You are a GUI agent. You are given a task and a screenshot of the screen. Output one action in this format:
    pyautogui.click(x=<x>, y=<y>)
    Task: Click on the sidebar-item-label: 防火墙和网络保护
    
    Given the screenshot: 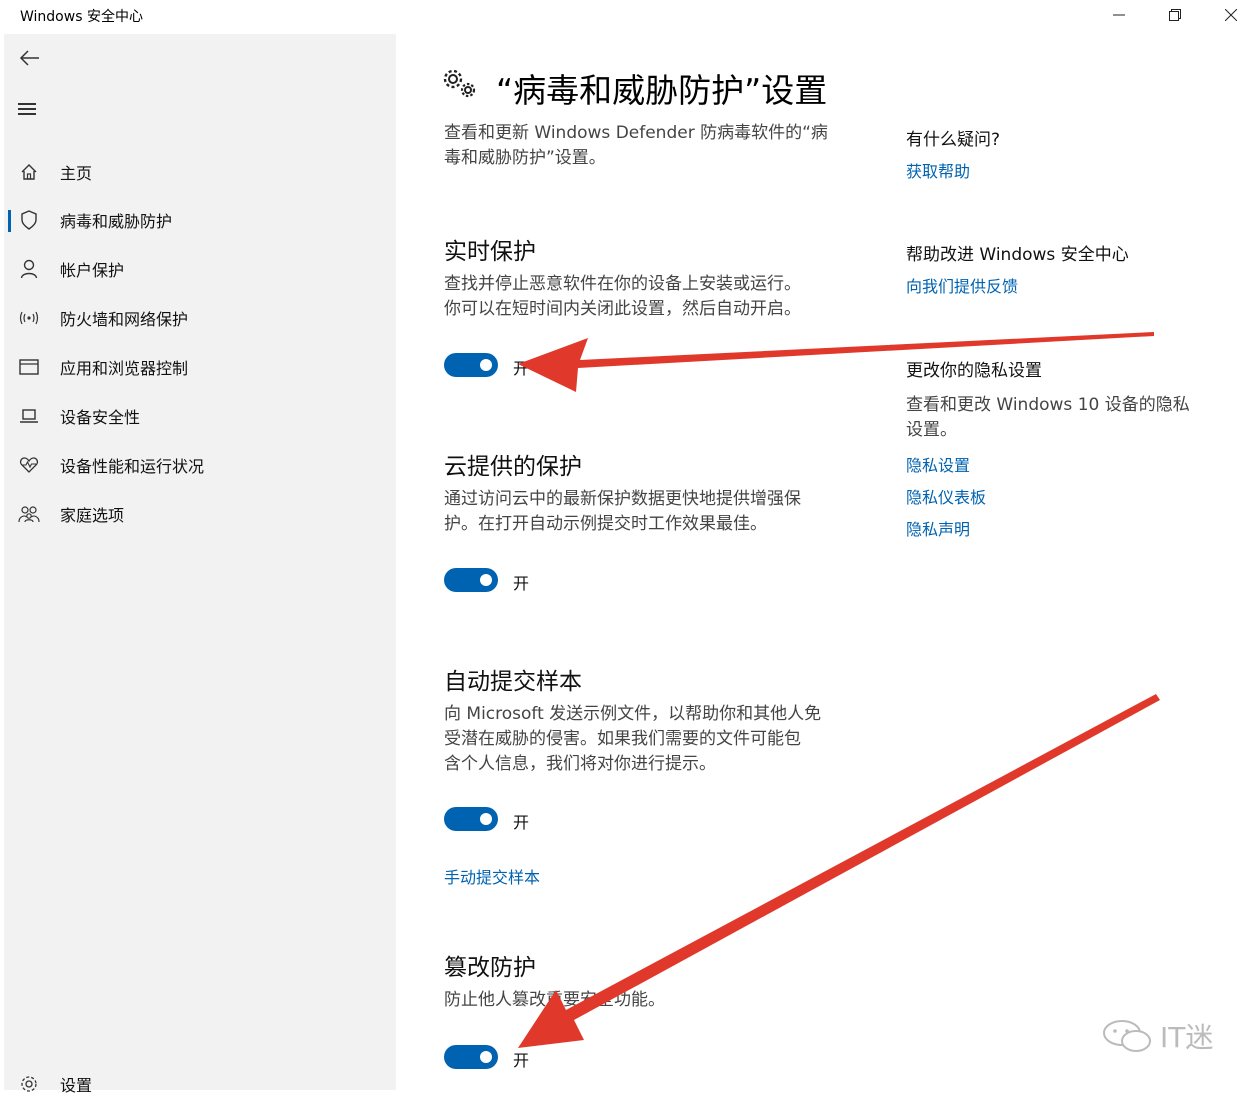 What is the action you would take?
    pyautogui.click(x=124, y=319)
    